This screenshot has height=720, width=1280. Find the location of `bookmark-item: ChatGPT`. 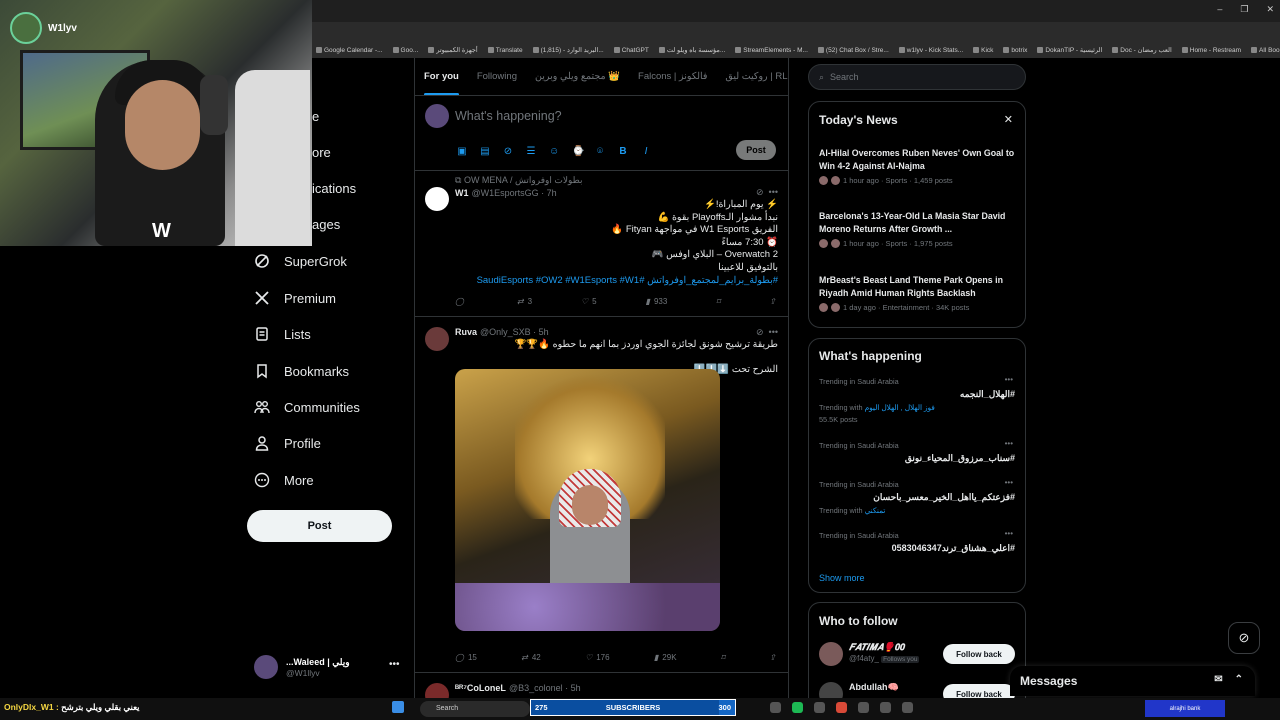

bookmark-item: ChatGPT is located at coordinates (631, 50).